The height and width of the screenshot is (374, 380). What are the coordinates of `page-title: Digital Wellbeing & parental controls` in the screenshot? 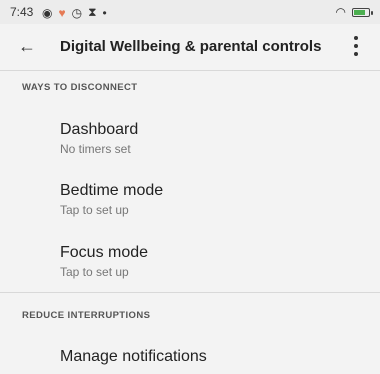 It's located at (191, 46).